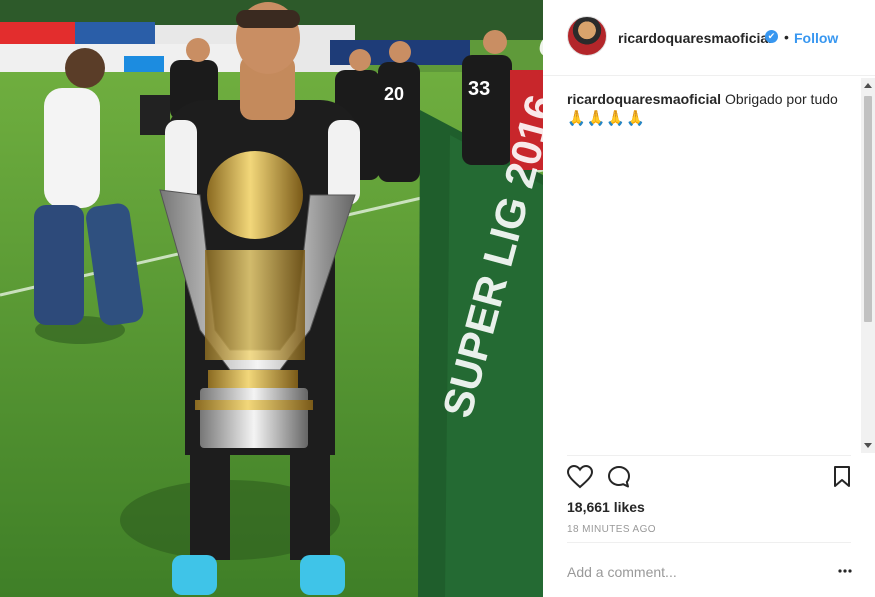 The width and height of the screenshot is (875, 597). What do you see at coordinates (644, 99) in the screenshot?
I see `caption-username: ricardoquaresmaoficial` at bounding box center [644, 99].